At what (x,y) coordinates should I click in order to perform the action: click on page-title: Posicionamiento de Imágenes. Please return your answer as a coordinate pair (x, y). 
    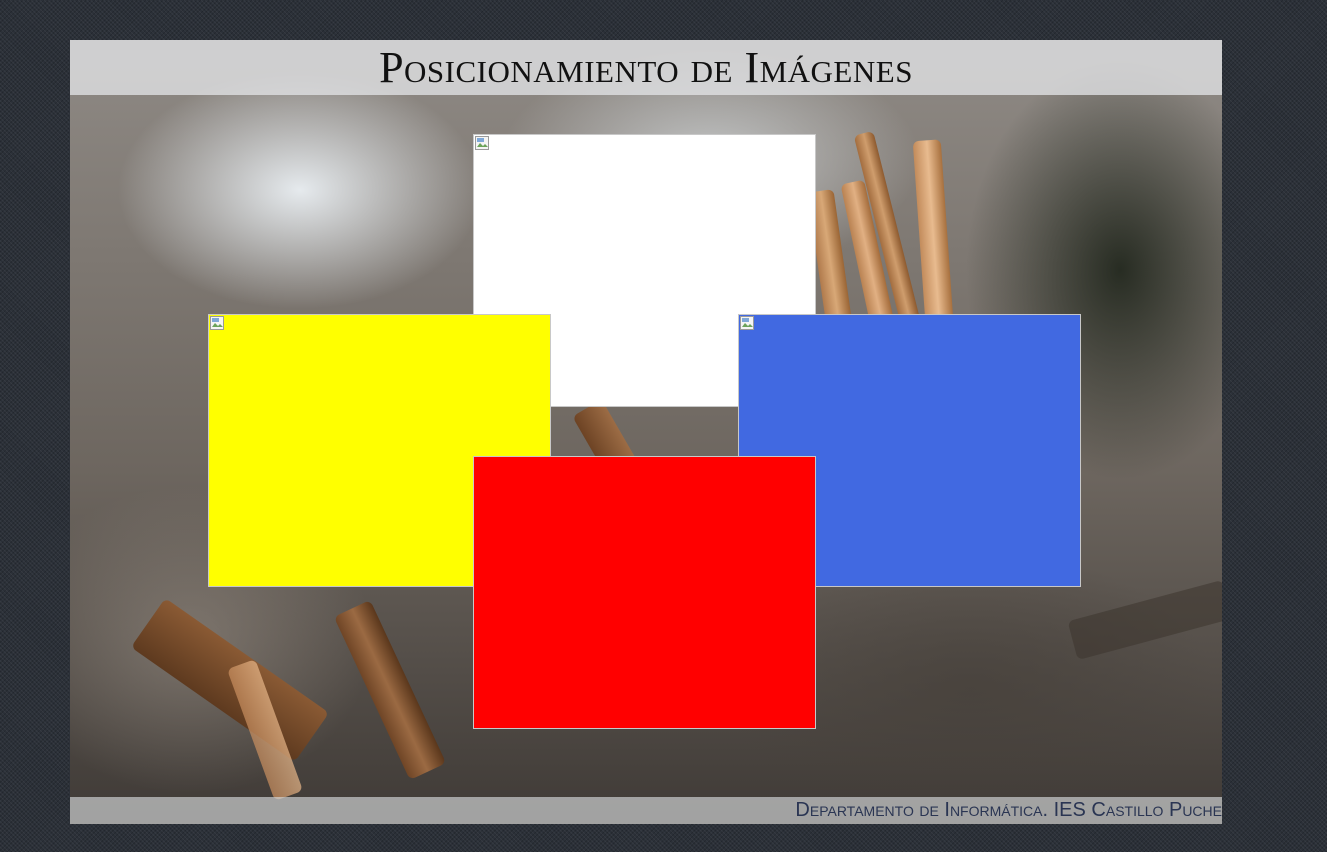
    Looking at the image, I should click on (646, 67).